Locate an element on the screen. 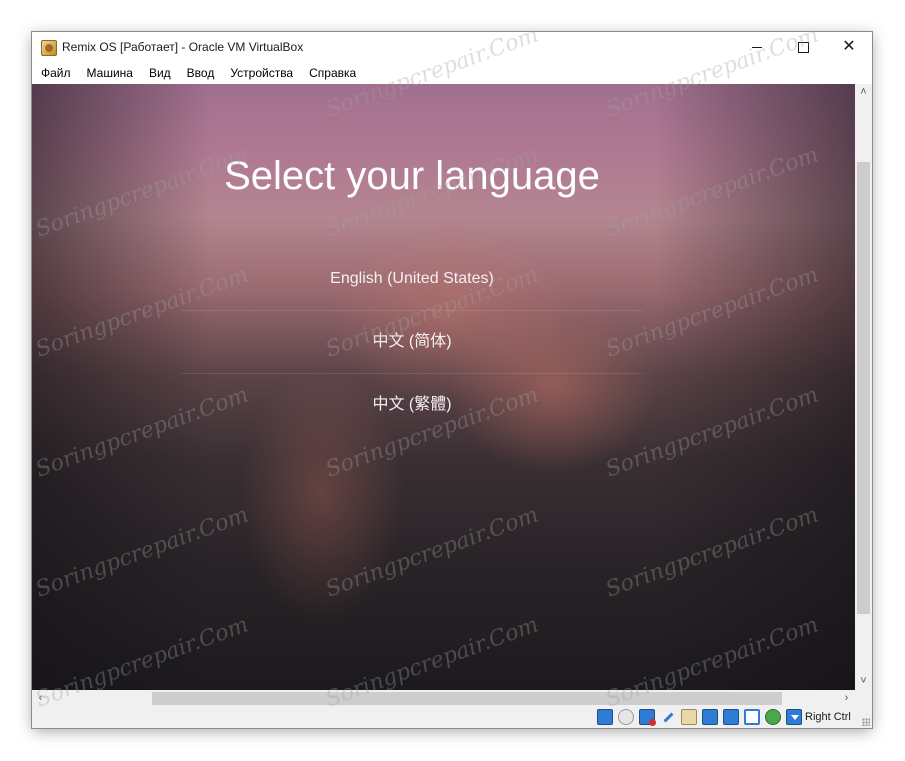 This screenshot has height=761, width=905. resize-grip-icon is located at coordinates (866, 722).